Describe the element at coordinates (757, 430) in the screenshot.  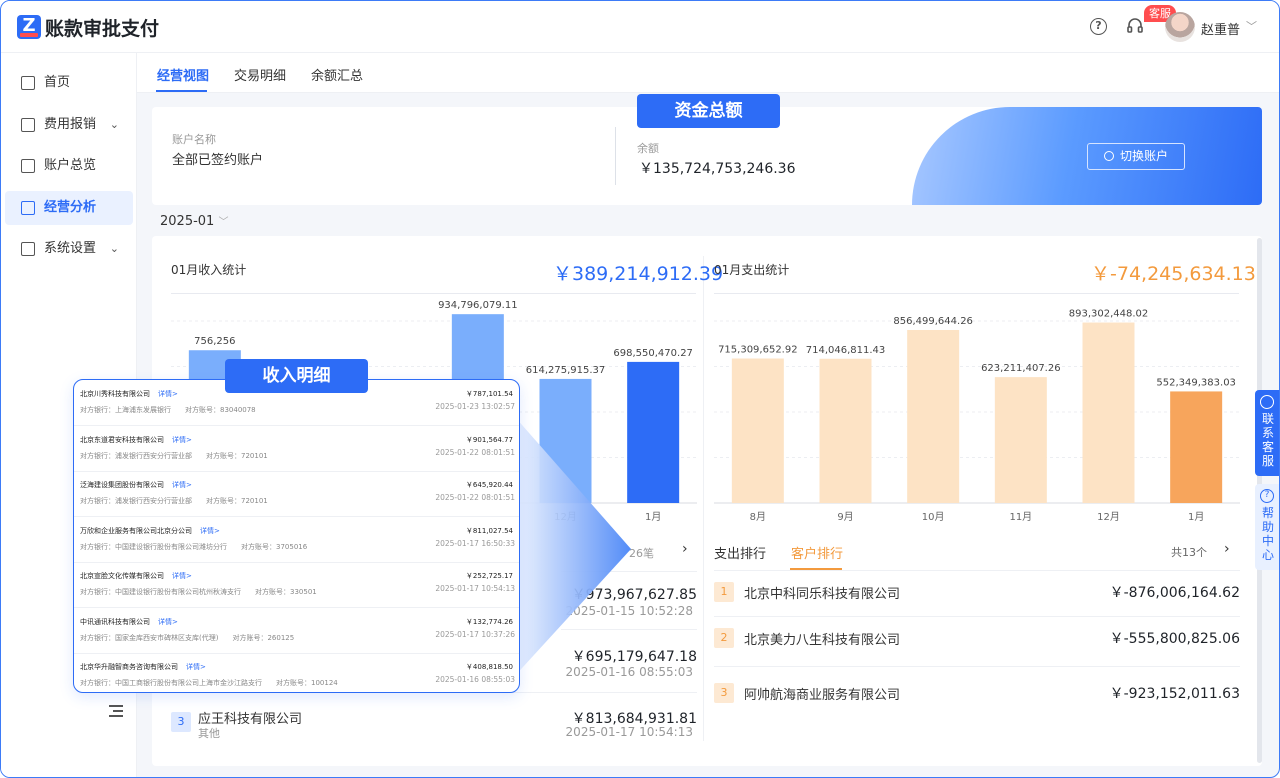
I see `bar-8月` at that location.